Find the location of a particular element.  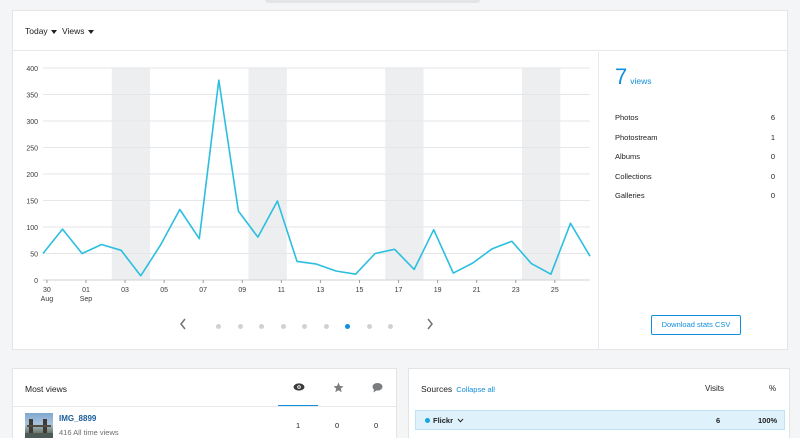

collapse-all-link: Collapse all is located at coordinates (475, 389).